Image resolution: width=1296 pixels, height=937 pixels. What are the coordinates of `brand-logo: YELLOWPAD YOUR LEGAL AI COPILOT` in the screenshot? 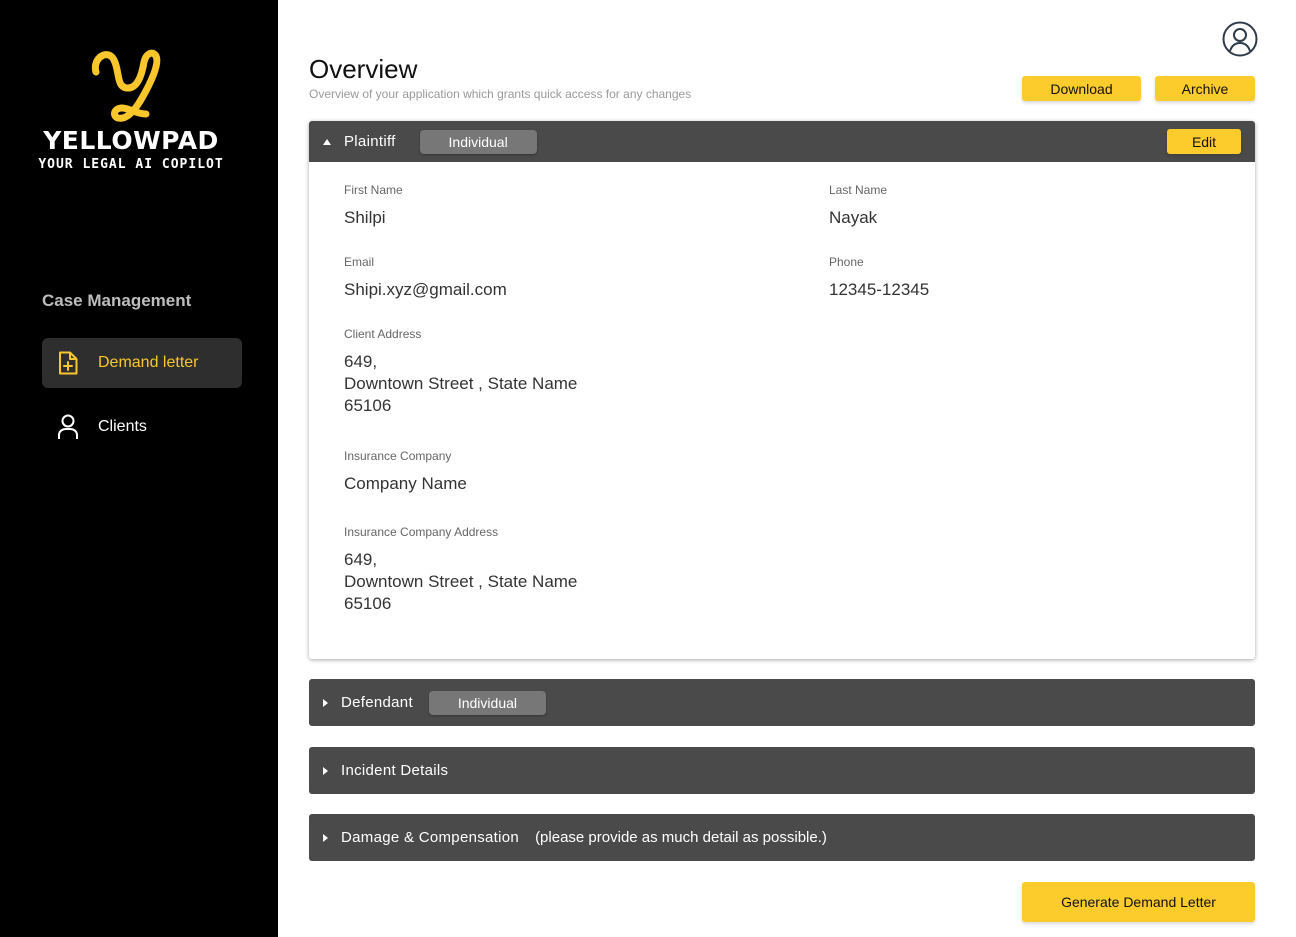 It's located at (131, 108).